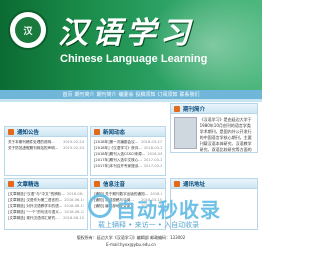 The height and width of the screenshot is (257, 320). Describe the element at coordinates (100, 206) in the screenshot. I see `watermark-logo-icon` at that location.